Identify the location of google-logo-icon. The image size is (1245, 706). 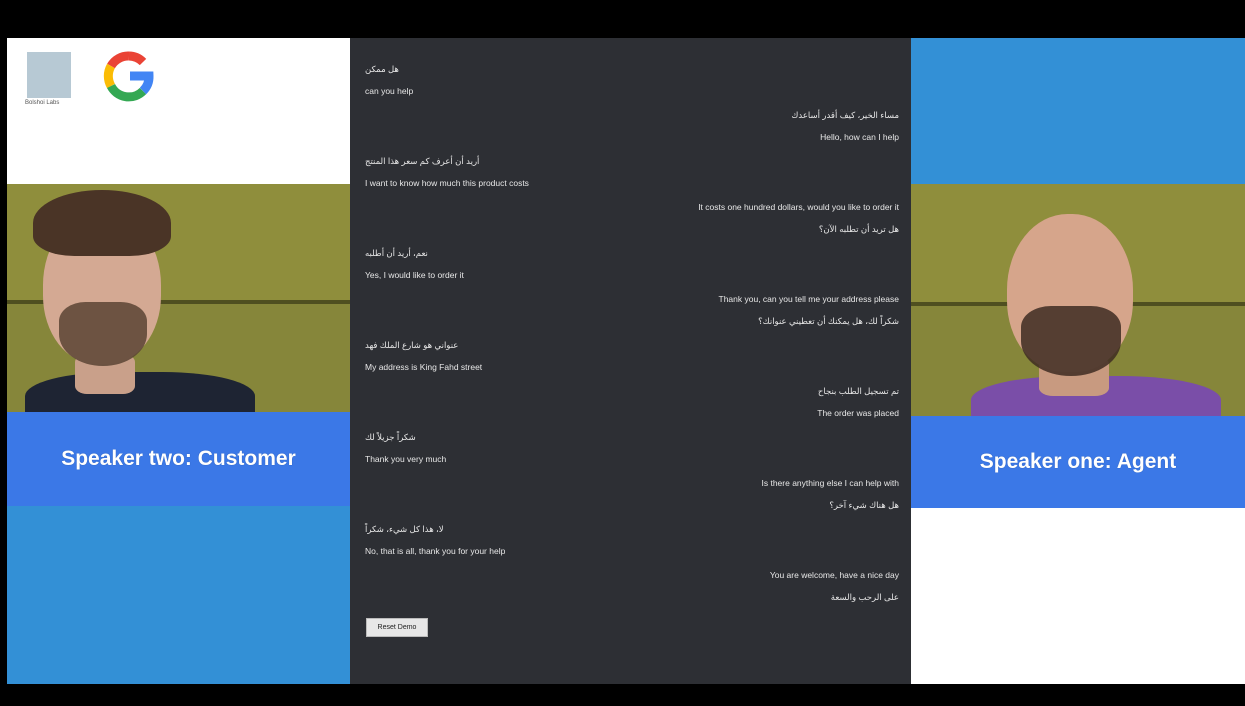
(128, 76).